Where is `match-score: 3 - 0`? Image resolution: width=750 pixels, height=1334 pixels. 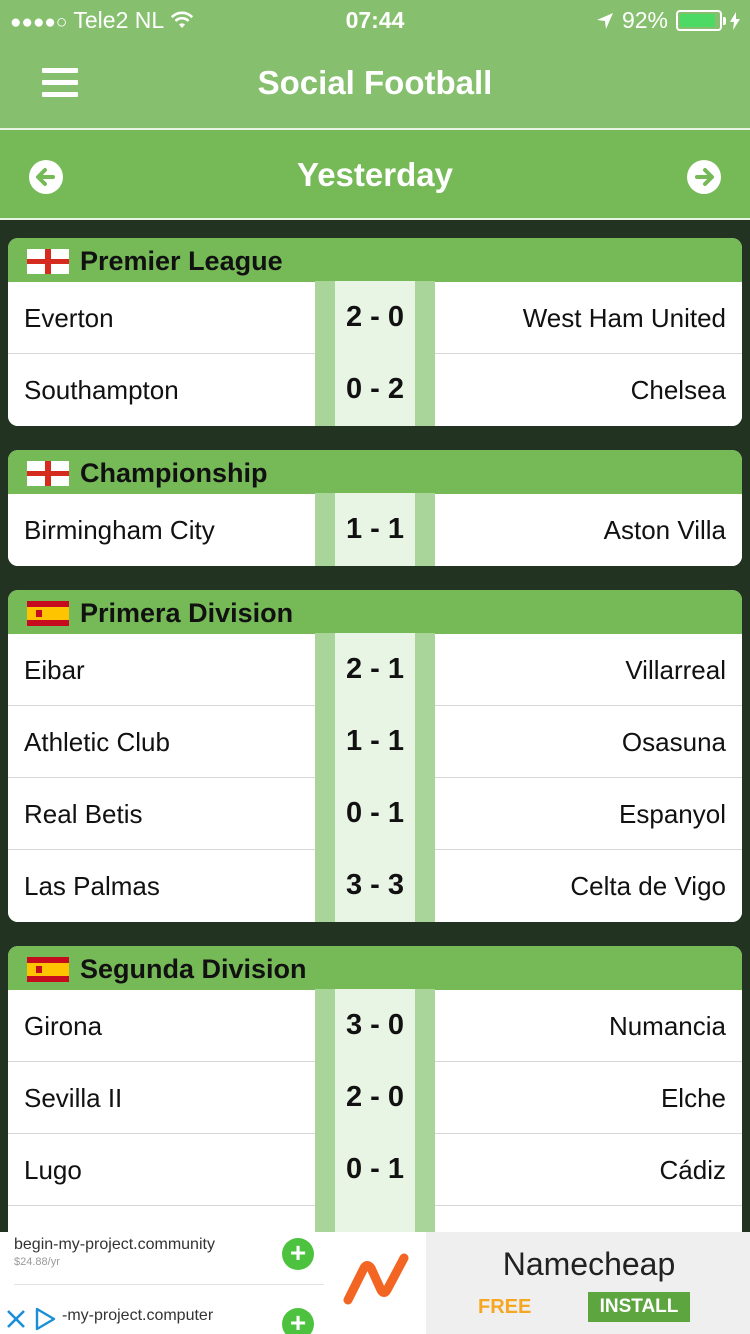 match-score: 3 - 0 is located at coordinates (375, 1025).